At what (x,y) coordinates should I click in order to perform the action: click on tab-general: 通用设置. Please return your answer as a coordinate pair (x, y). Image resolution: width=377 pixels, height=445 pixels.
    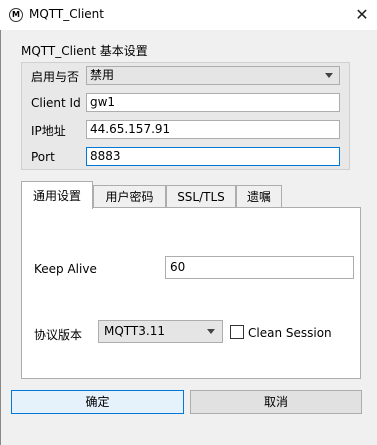
    Looking at the image, I should click on (57, 195).